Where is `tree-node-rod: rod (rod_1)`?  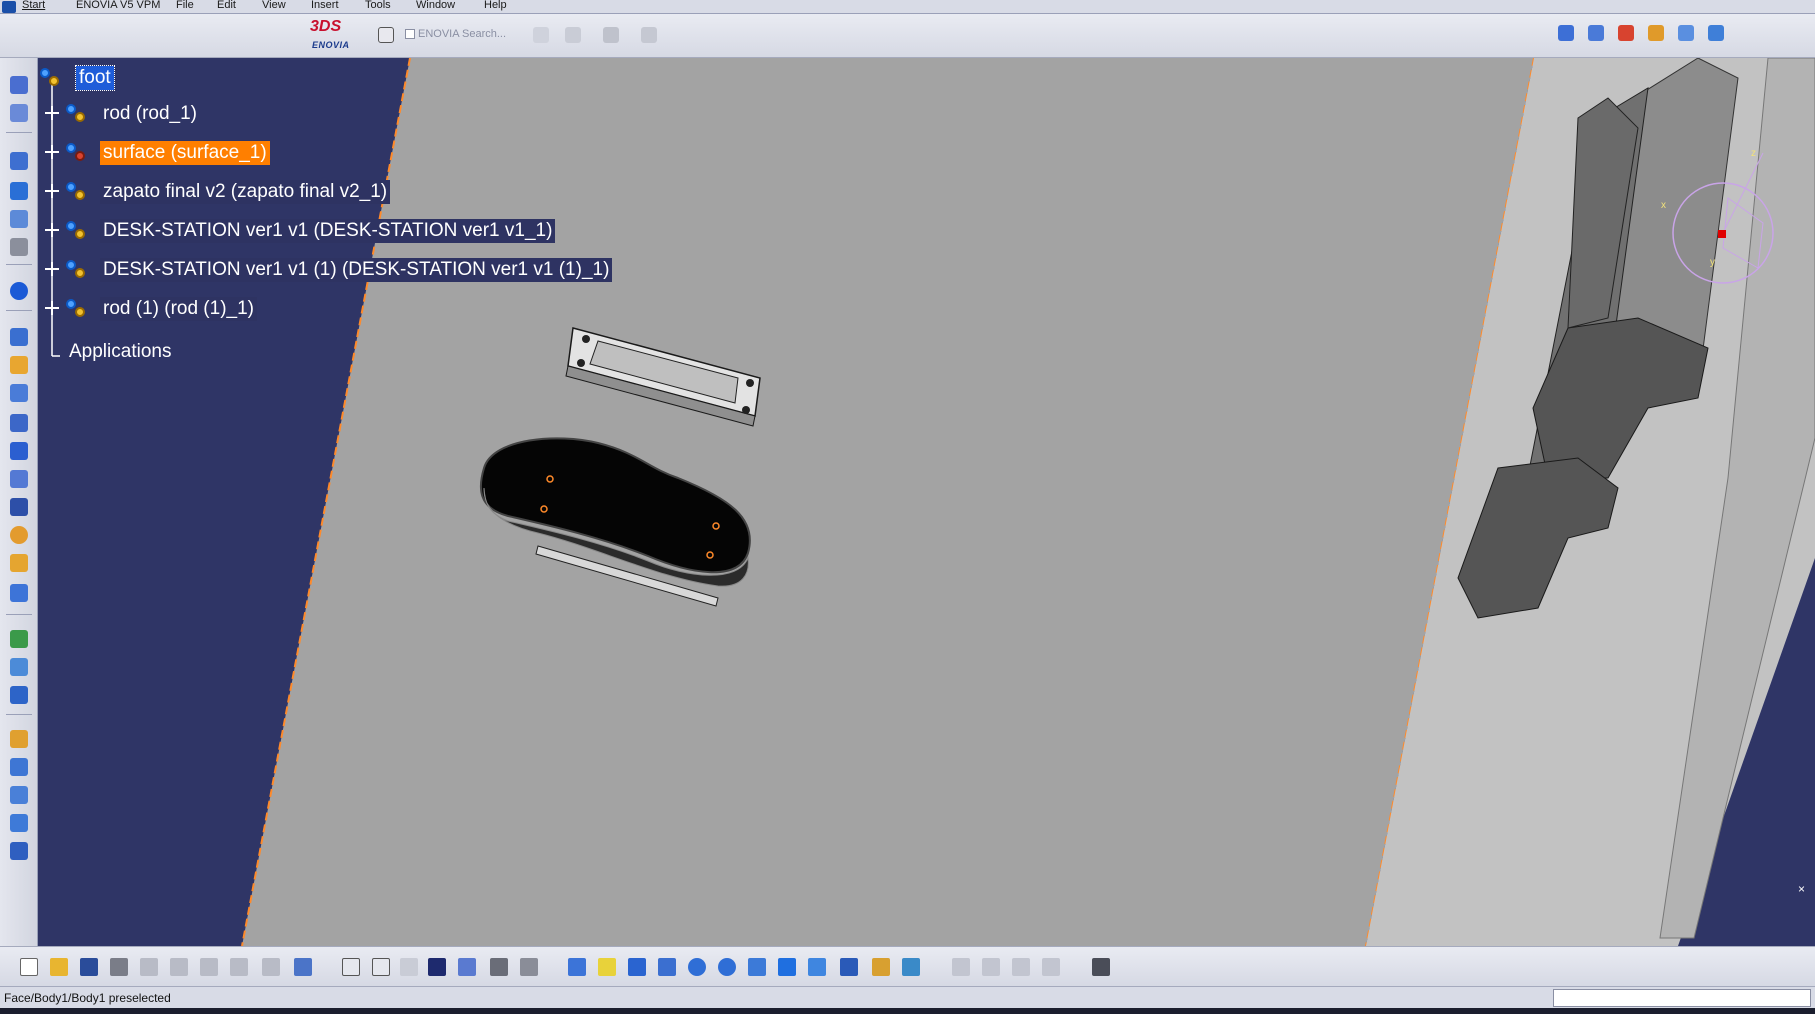 tree-node-rod: rod (rod_1) is located at coordinates (238, 113).